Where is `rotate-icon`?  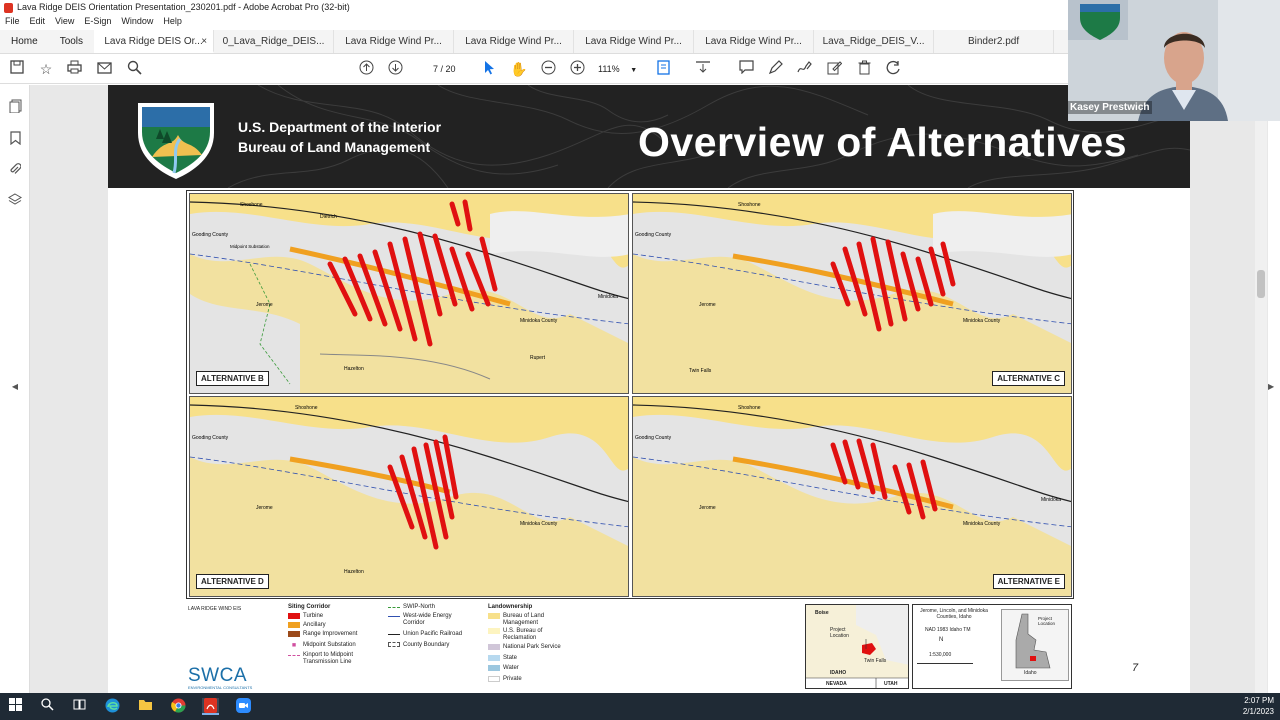
rotate-icon is located at coordinates (893, 69).